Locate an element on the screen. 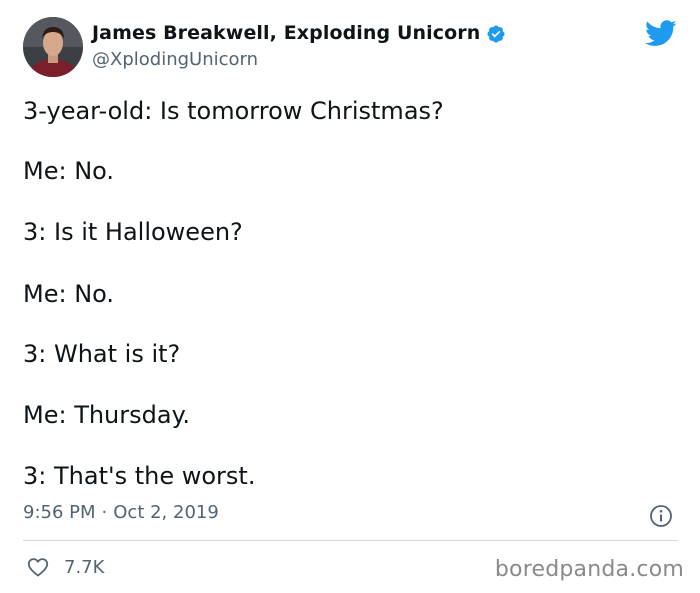  author-name-row: James Breakwell, Exploding Unicorn is located at coordinates (299, 33).